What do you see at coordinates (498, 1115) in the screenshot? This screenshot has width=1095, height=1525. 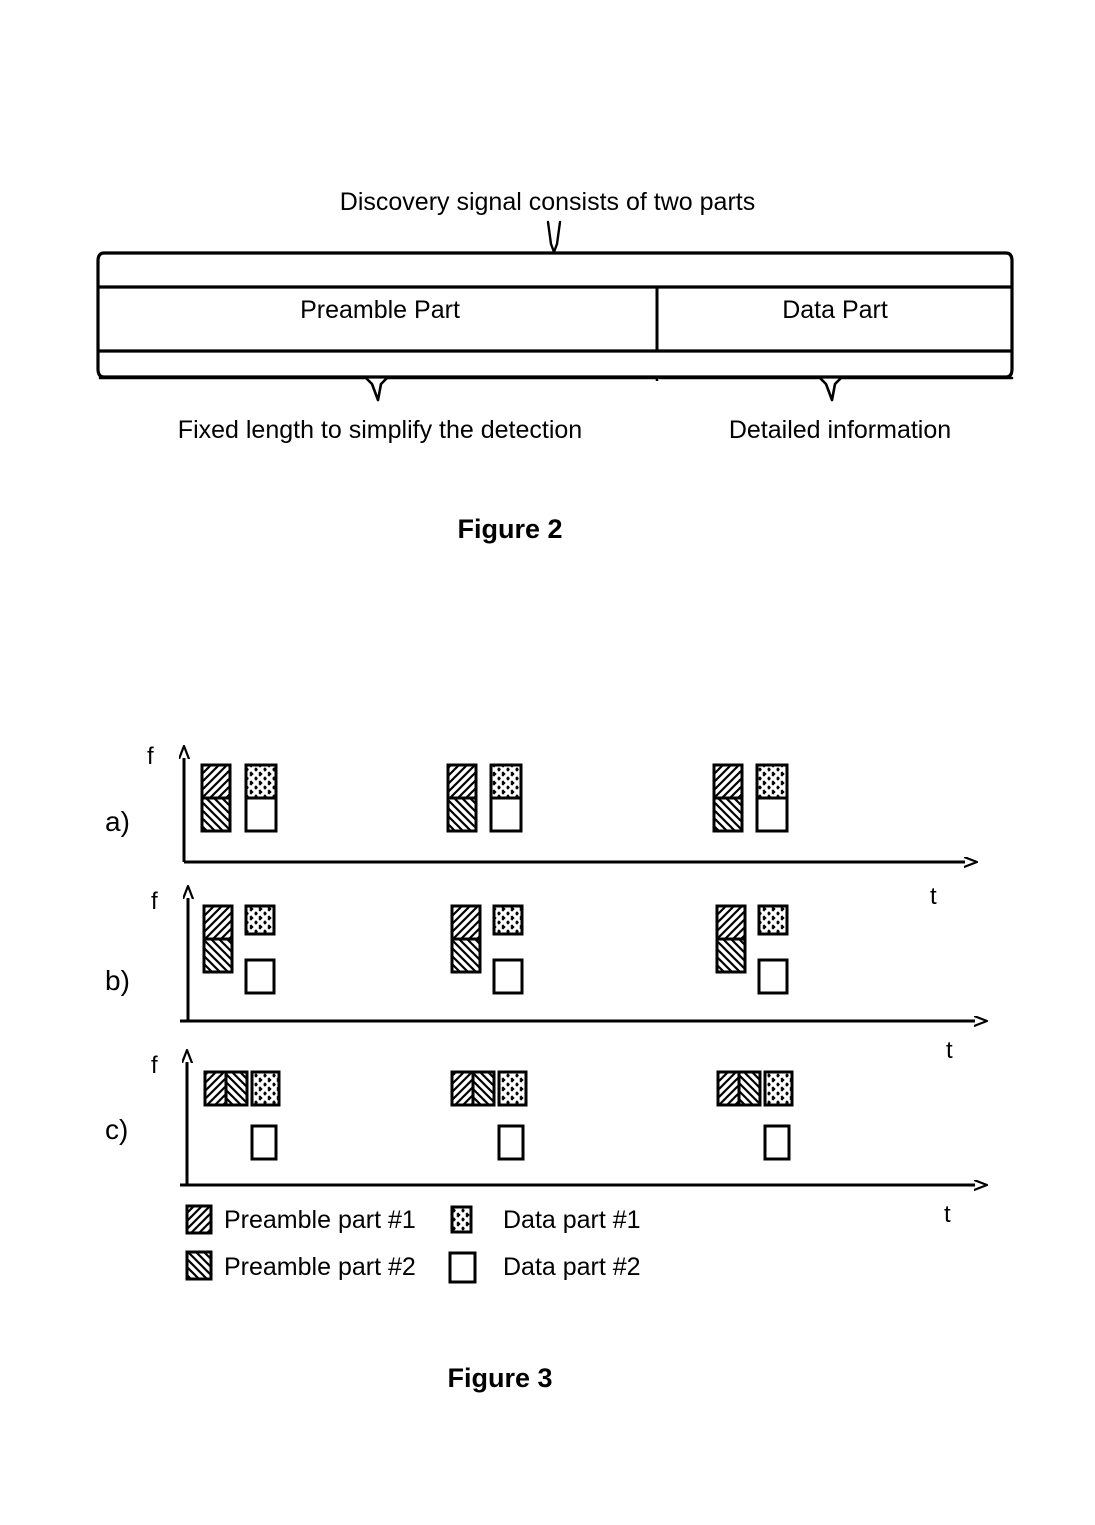 I see `panel-c-blocks` at bounding box center [498, 1115].